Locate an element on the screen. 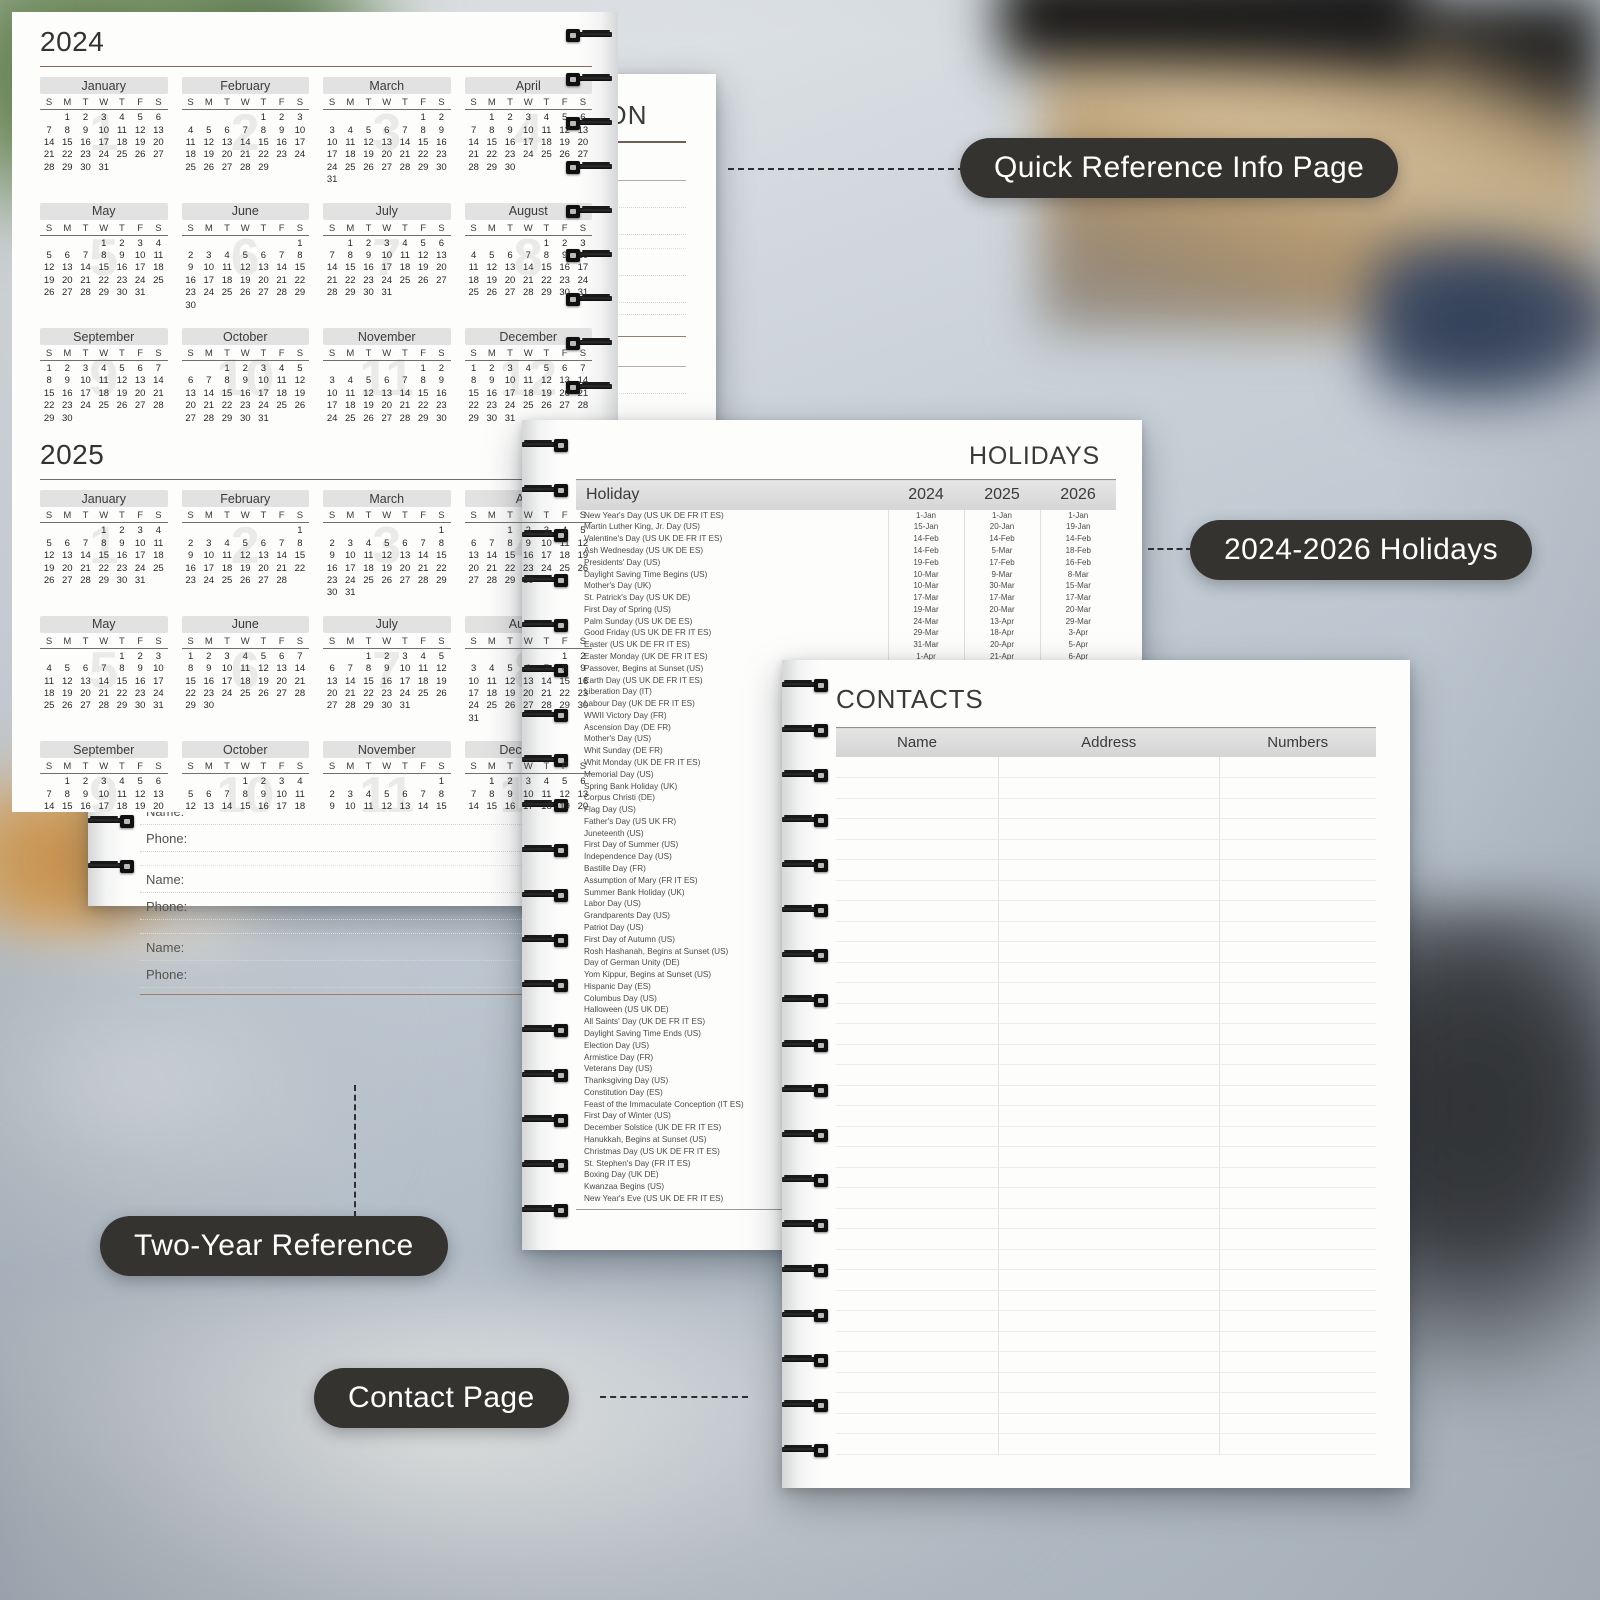  calendar-day: 27 is located at coordinates (387, 168).